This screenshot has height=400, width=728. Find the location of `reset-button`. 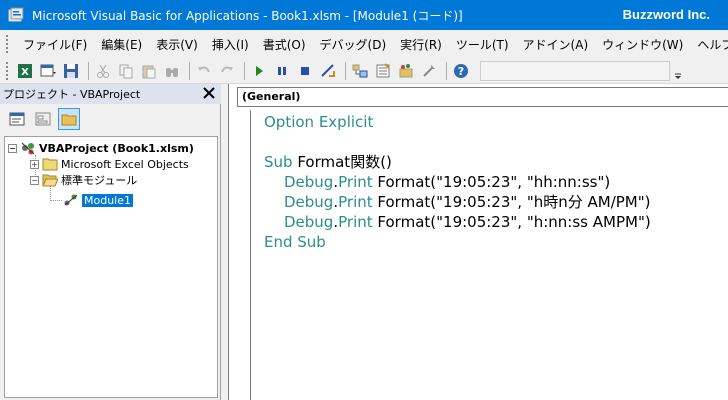

reset-button is located at coordinates (305, 71).